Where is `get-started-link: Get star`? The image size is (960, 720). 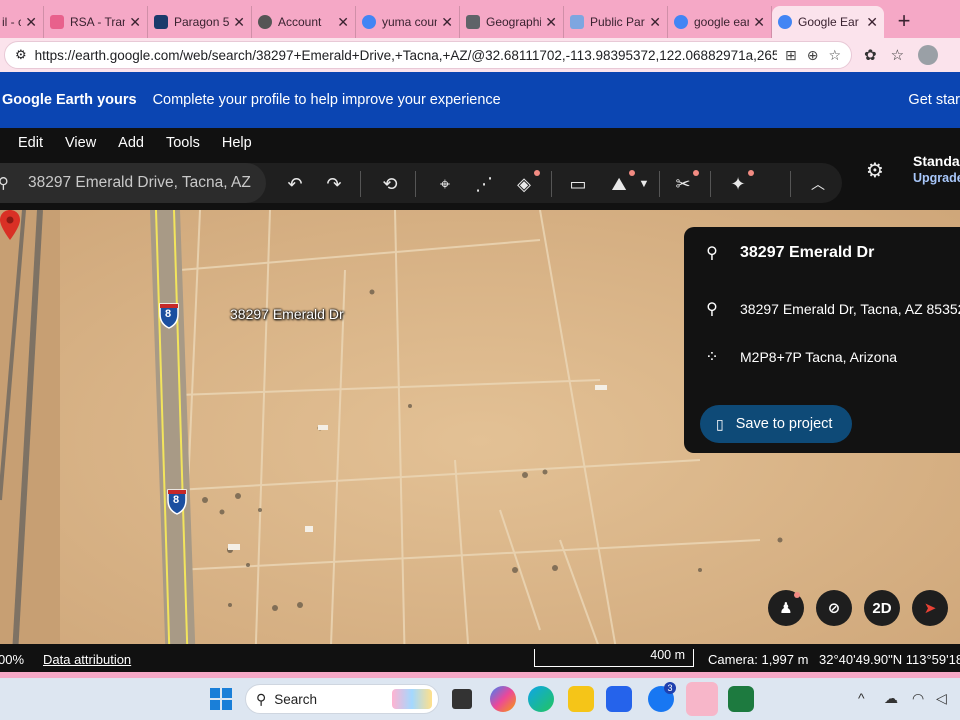
get-started-link: Get star is located at coordinates (934, 100).